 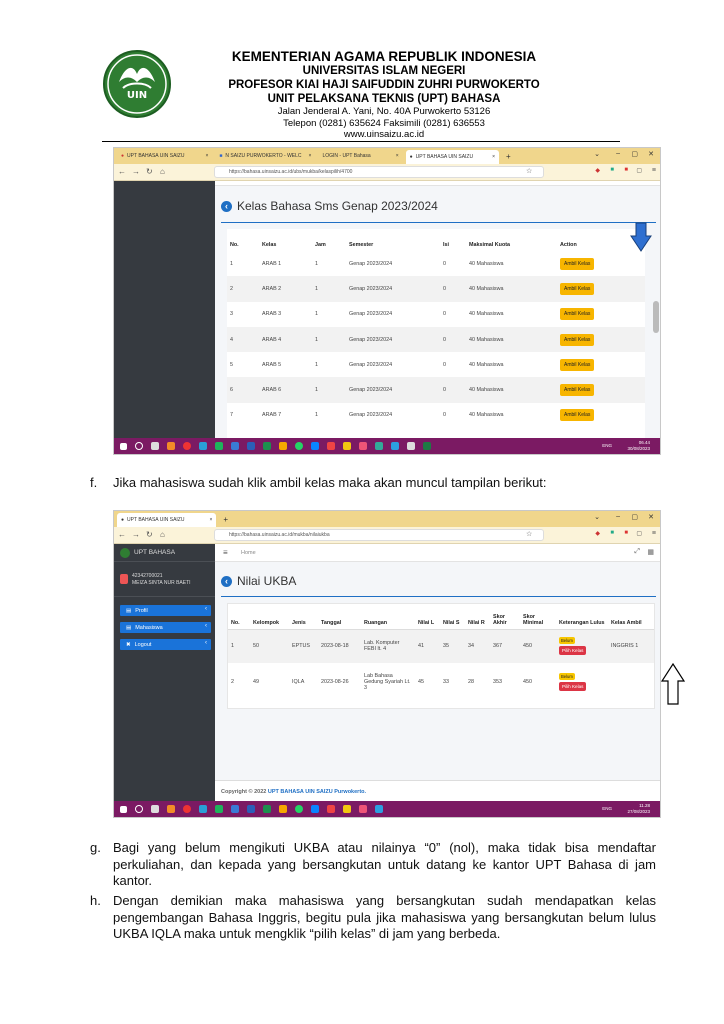 What do you see at coordinates (637, 552) in the screenshot?
I see `fullscreen-icon: ⤢` at bounding box center [637, 552].